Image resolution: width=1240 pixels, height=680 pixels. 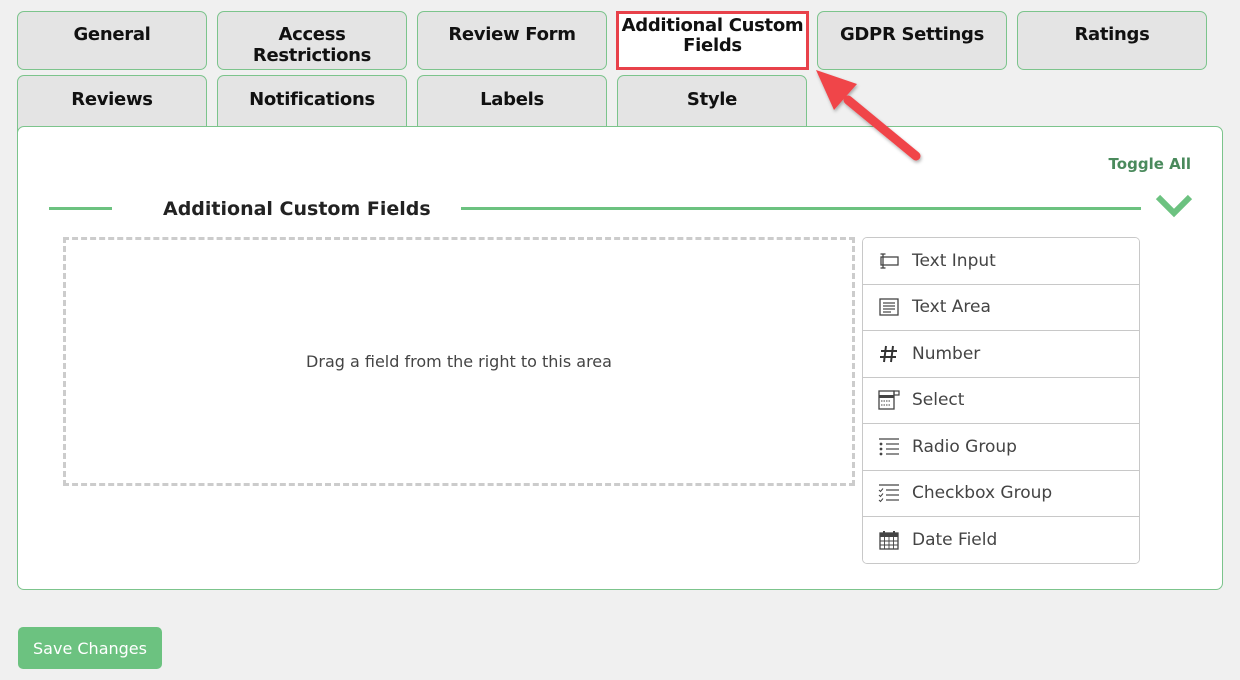 What do you see at coordinates (512, 99) in the screenshot?
I see `tab-label: Labels` at bounding box center [512, 99].